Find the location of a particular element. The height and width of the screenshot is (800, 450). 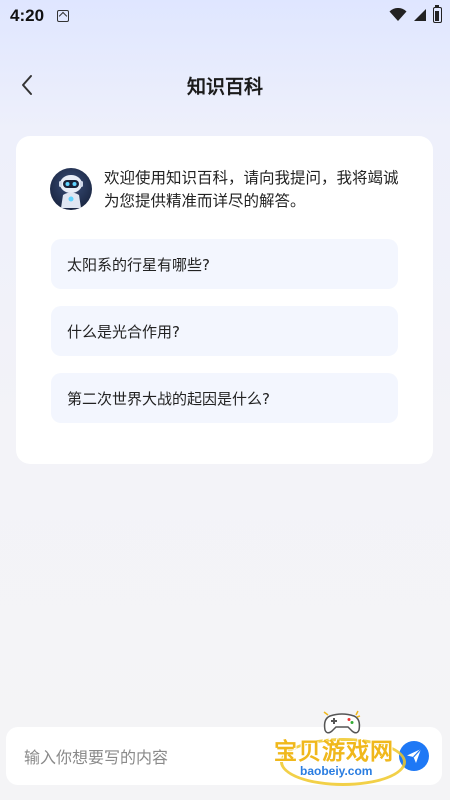

page-title: 知识百科 is located at coordinates (224, 87).